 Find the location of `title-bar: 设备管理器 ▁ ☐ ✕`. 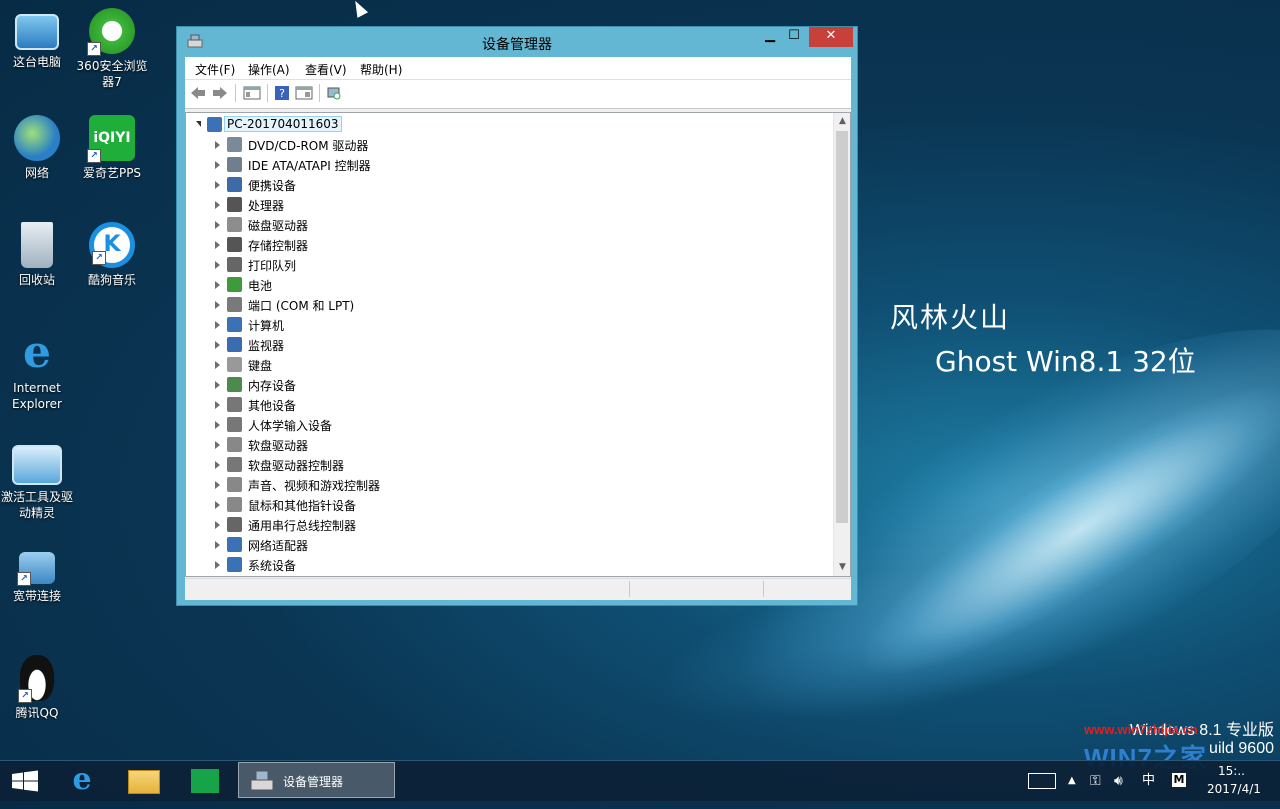

title-bar: 设备管理器 ▁ ☐ ✕ is located at coordinates (517, 42).